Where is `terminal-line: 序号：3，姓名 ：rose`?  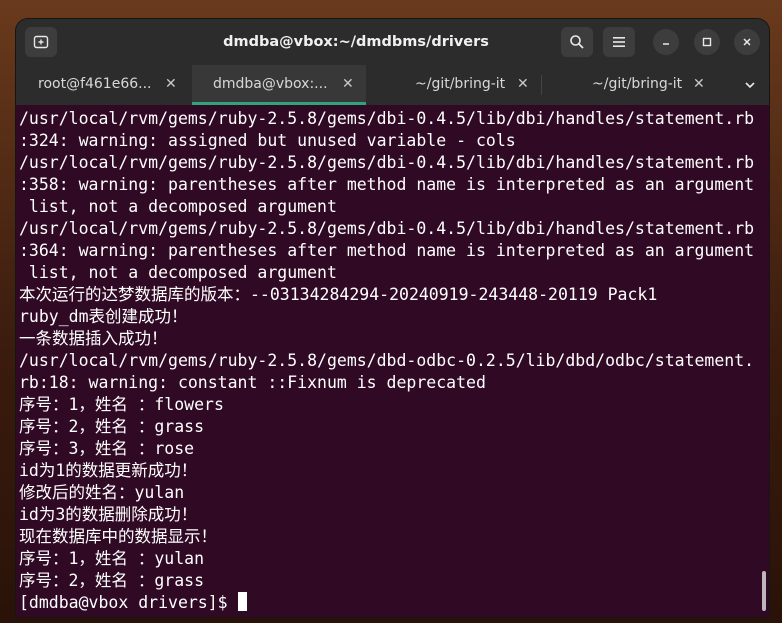 terminal-line: 序号：3，姓名 ：rose is located at coordinates (107, 448).